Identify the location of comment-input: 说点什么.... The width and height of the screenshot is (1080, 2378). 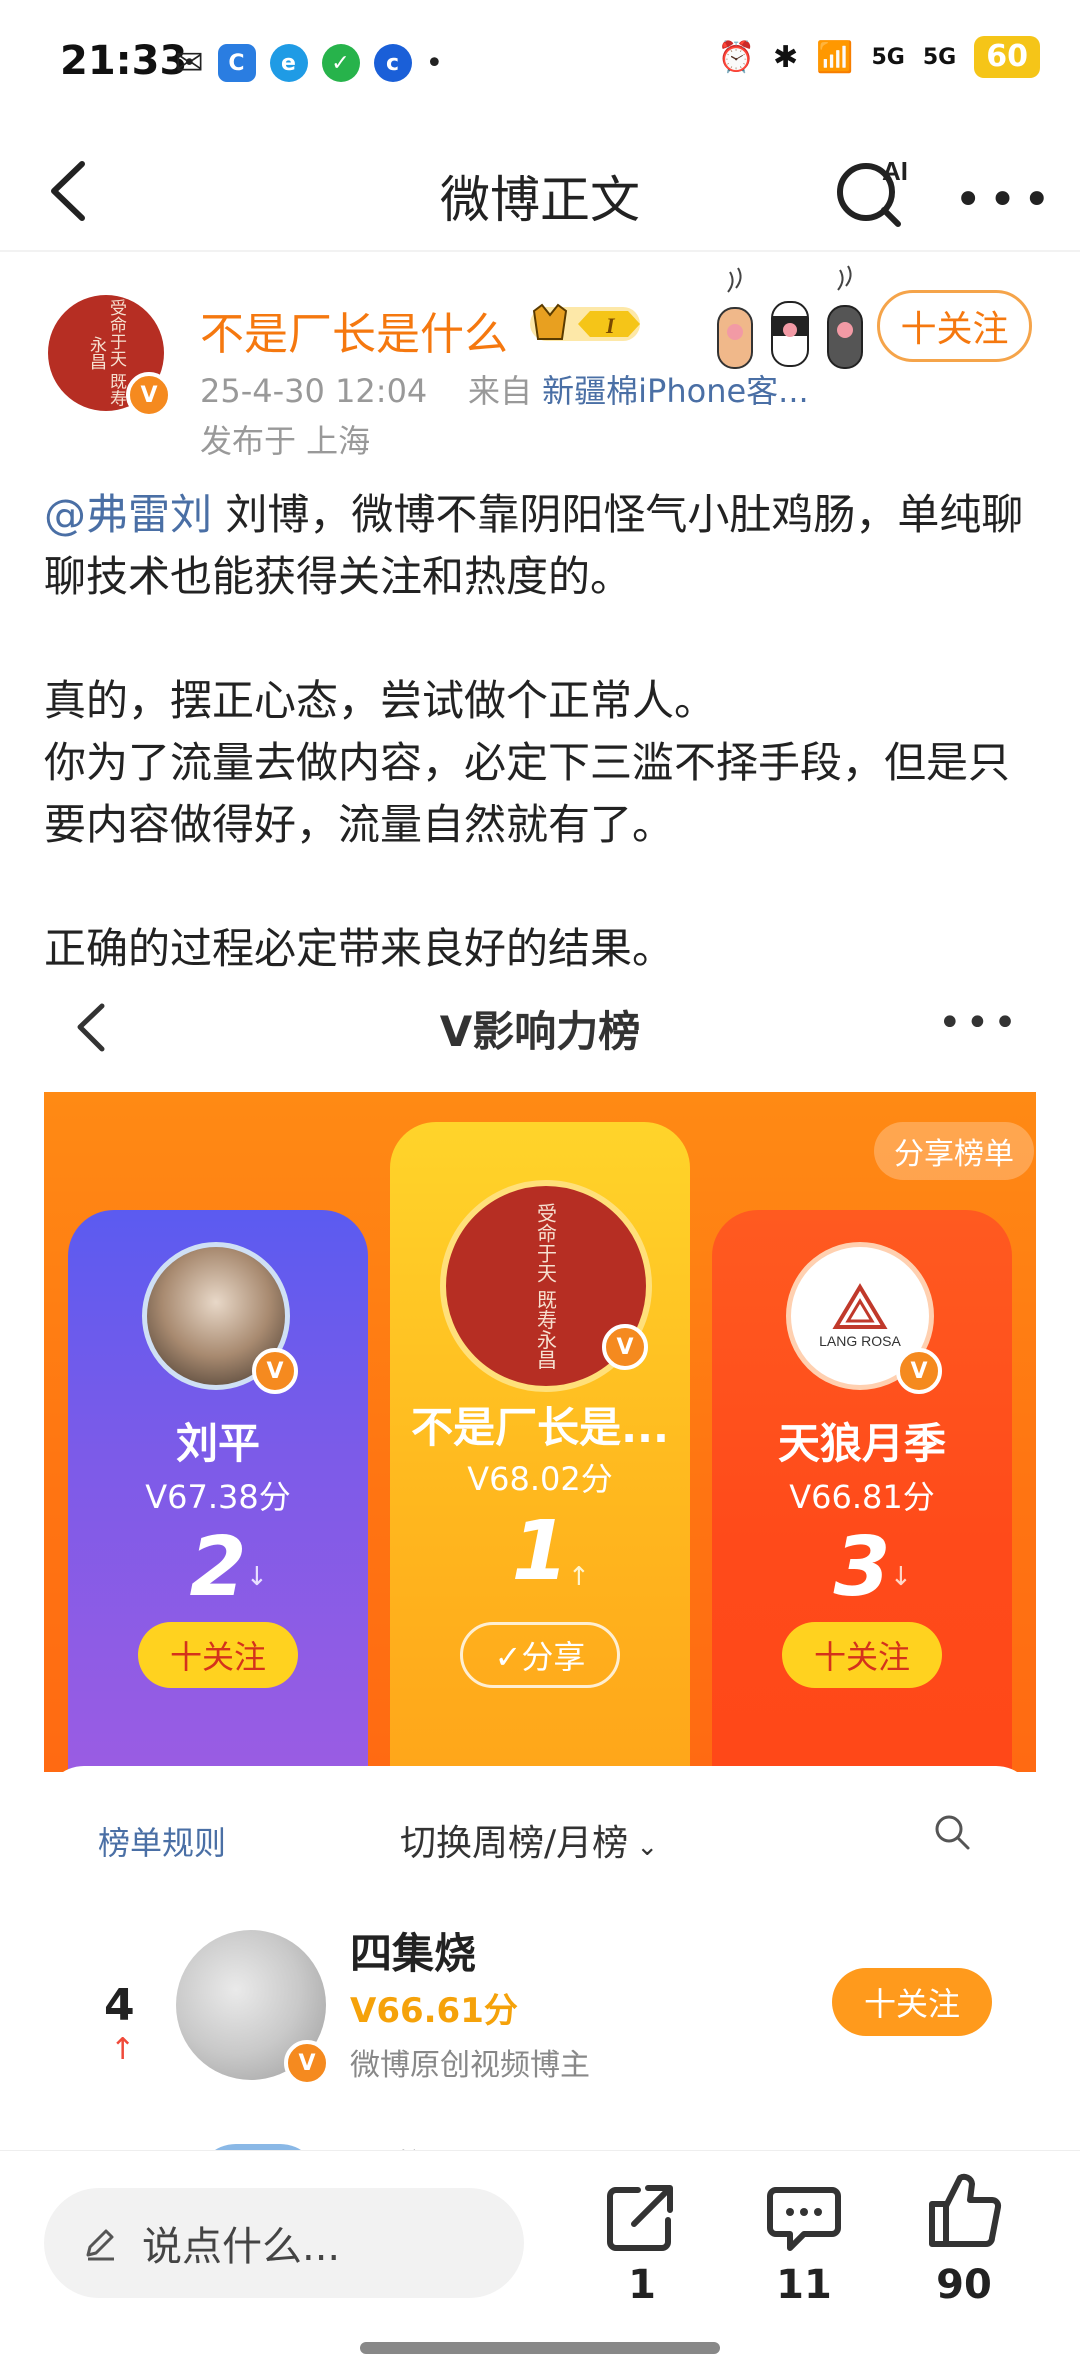
(284, 2243).